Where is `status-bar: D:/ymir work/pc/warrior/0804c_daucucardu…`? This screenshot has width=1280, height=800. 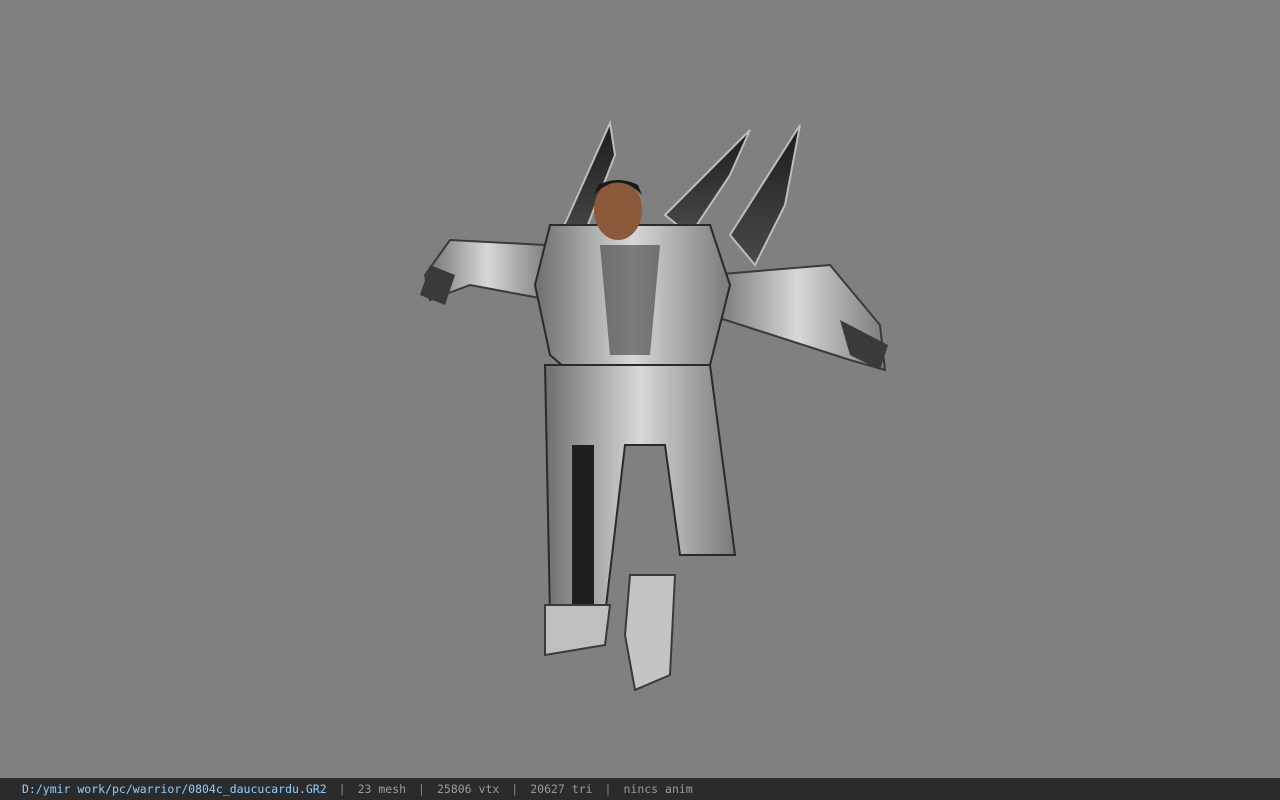 status-bar: D:/ymir work/pc/warrior/0804c_daucucardu… is located at coordinates (640, 789).